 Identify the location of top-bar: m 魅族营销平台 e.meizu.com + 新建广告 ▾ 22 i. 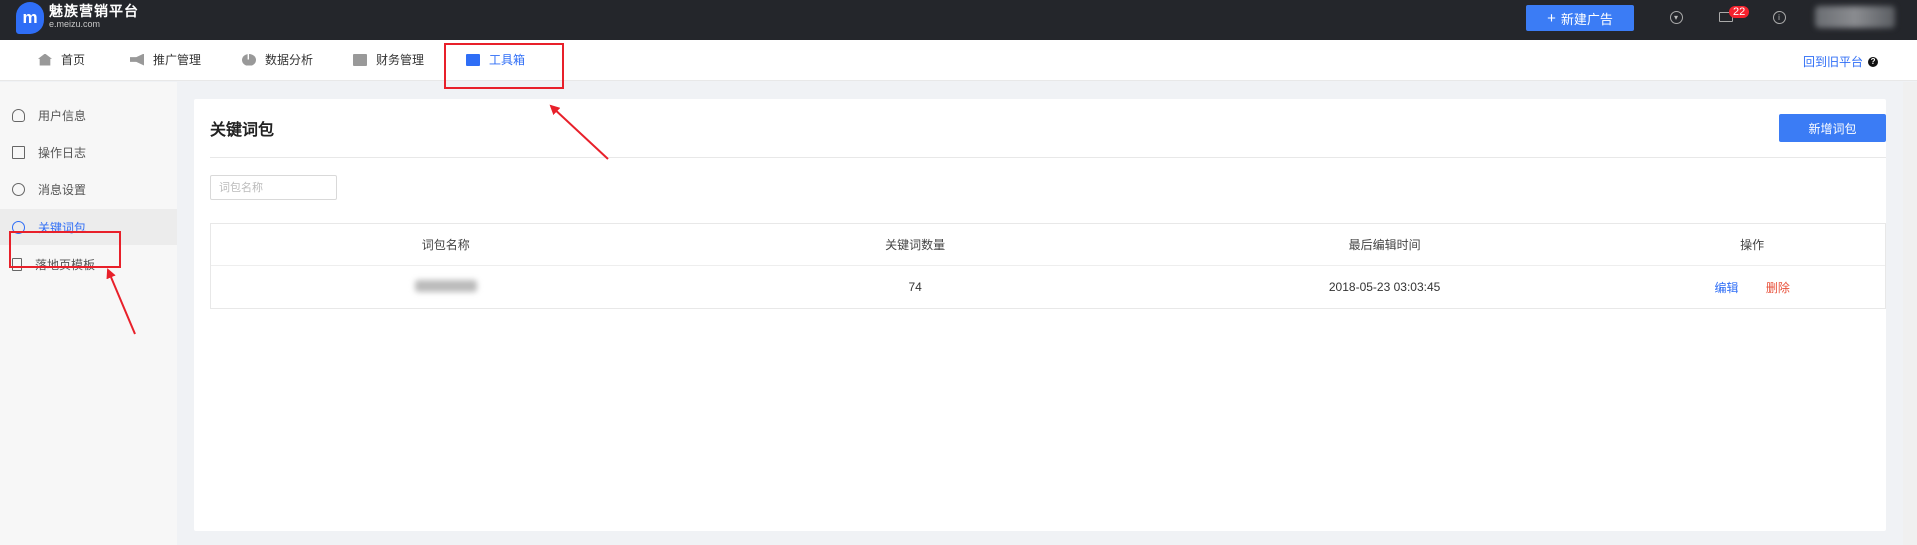
(958, 20).